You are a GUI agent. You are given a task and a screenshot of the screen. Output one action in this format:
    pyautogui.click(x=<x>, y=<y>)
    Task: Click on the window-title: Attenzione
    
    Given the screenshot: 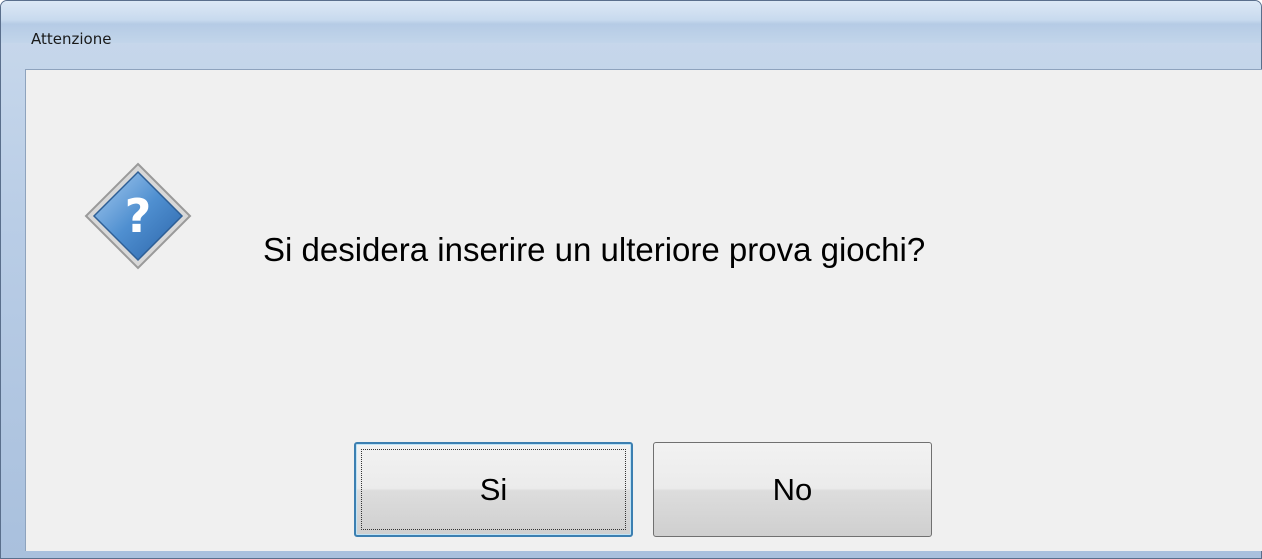 What is the action you would take?
    pyautogui.click(x=71, y=39)
    